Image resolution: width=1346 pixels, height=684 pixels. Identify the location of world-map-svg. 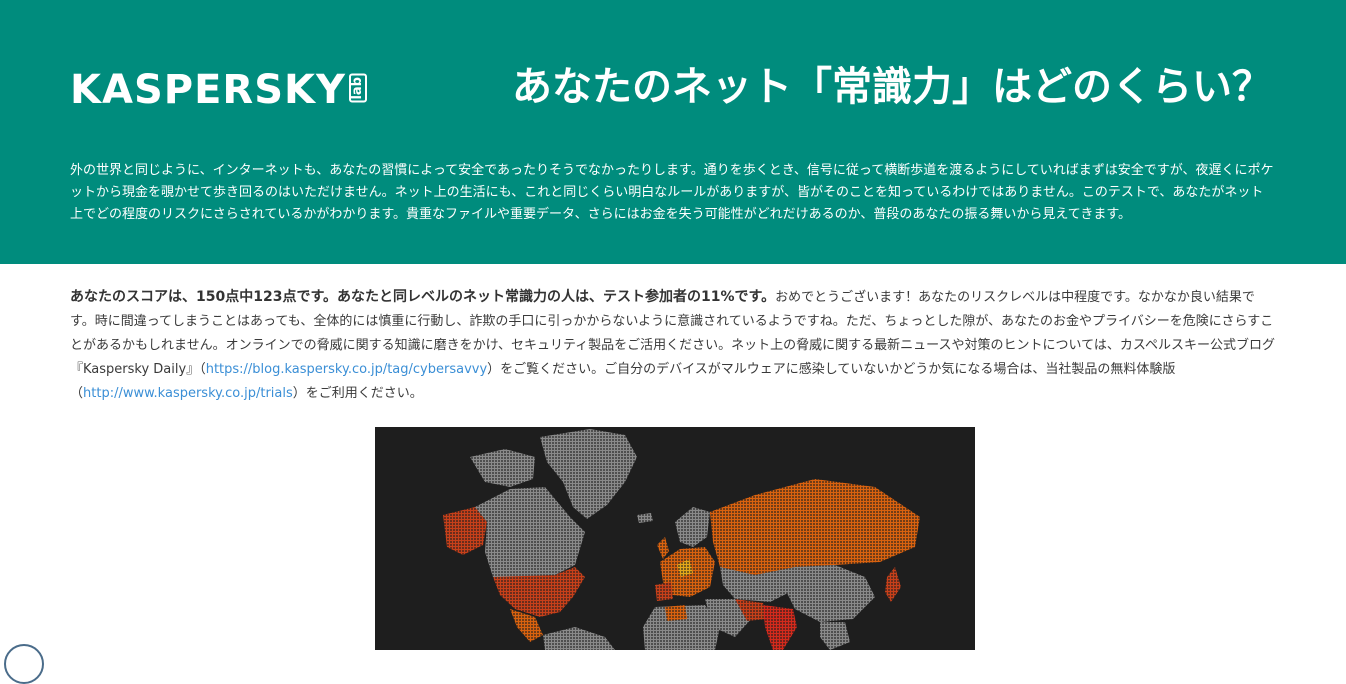
(675, 538).